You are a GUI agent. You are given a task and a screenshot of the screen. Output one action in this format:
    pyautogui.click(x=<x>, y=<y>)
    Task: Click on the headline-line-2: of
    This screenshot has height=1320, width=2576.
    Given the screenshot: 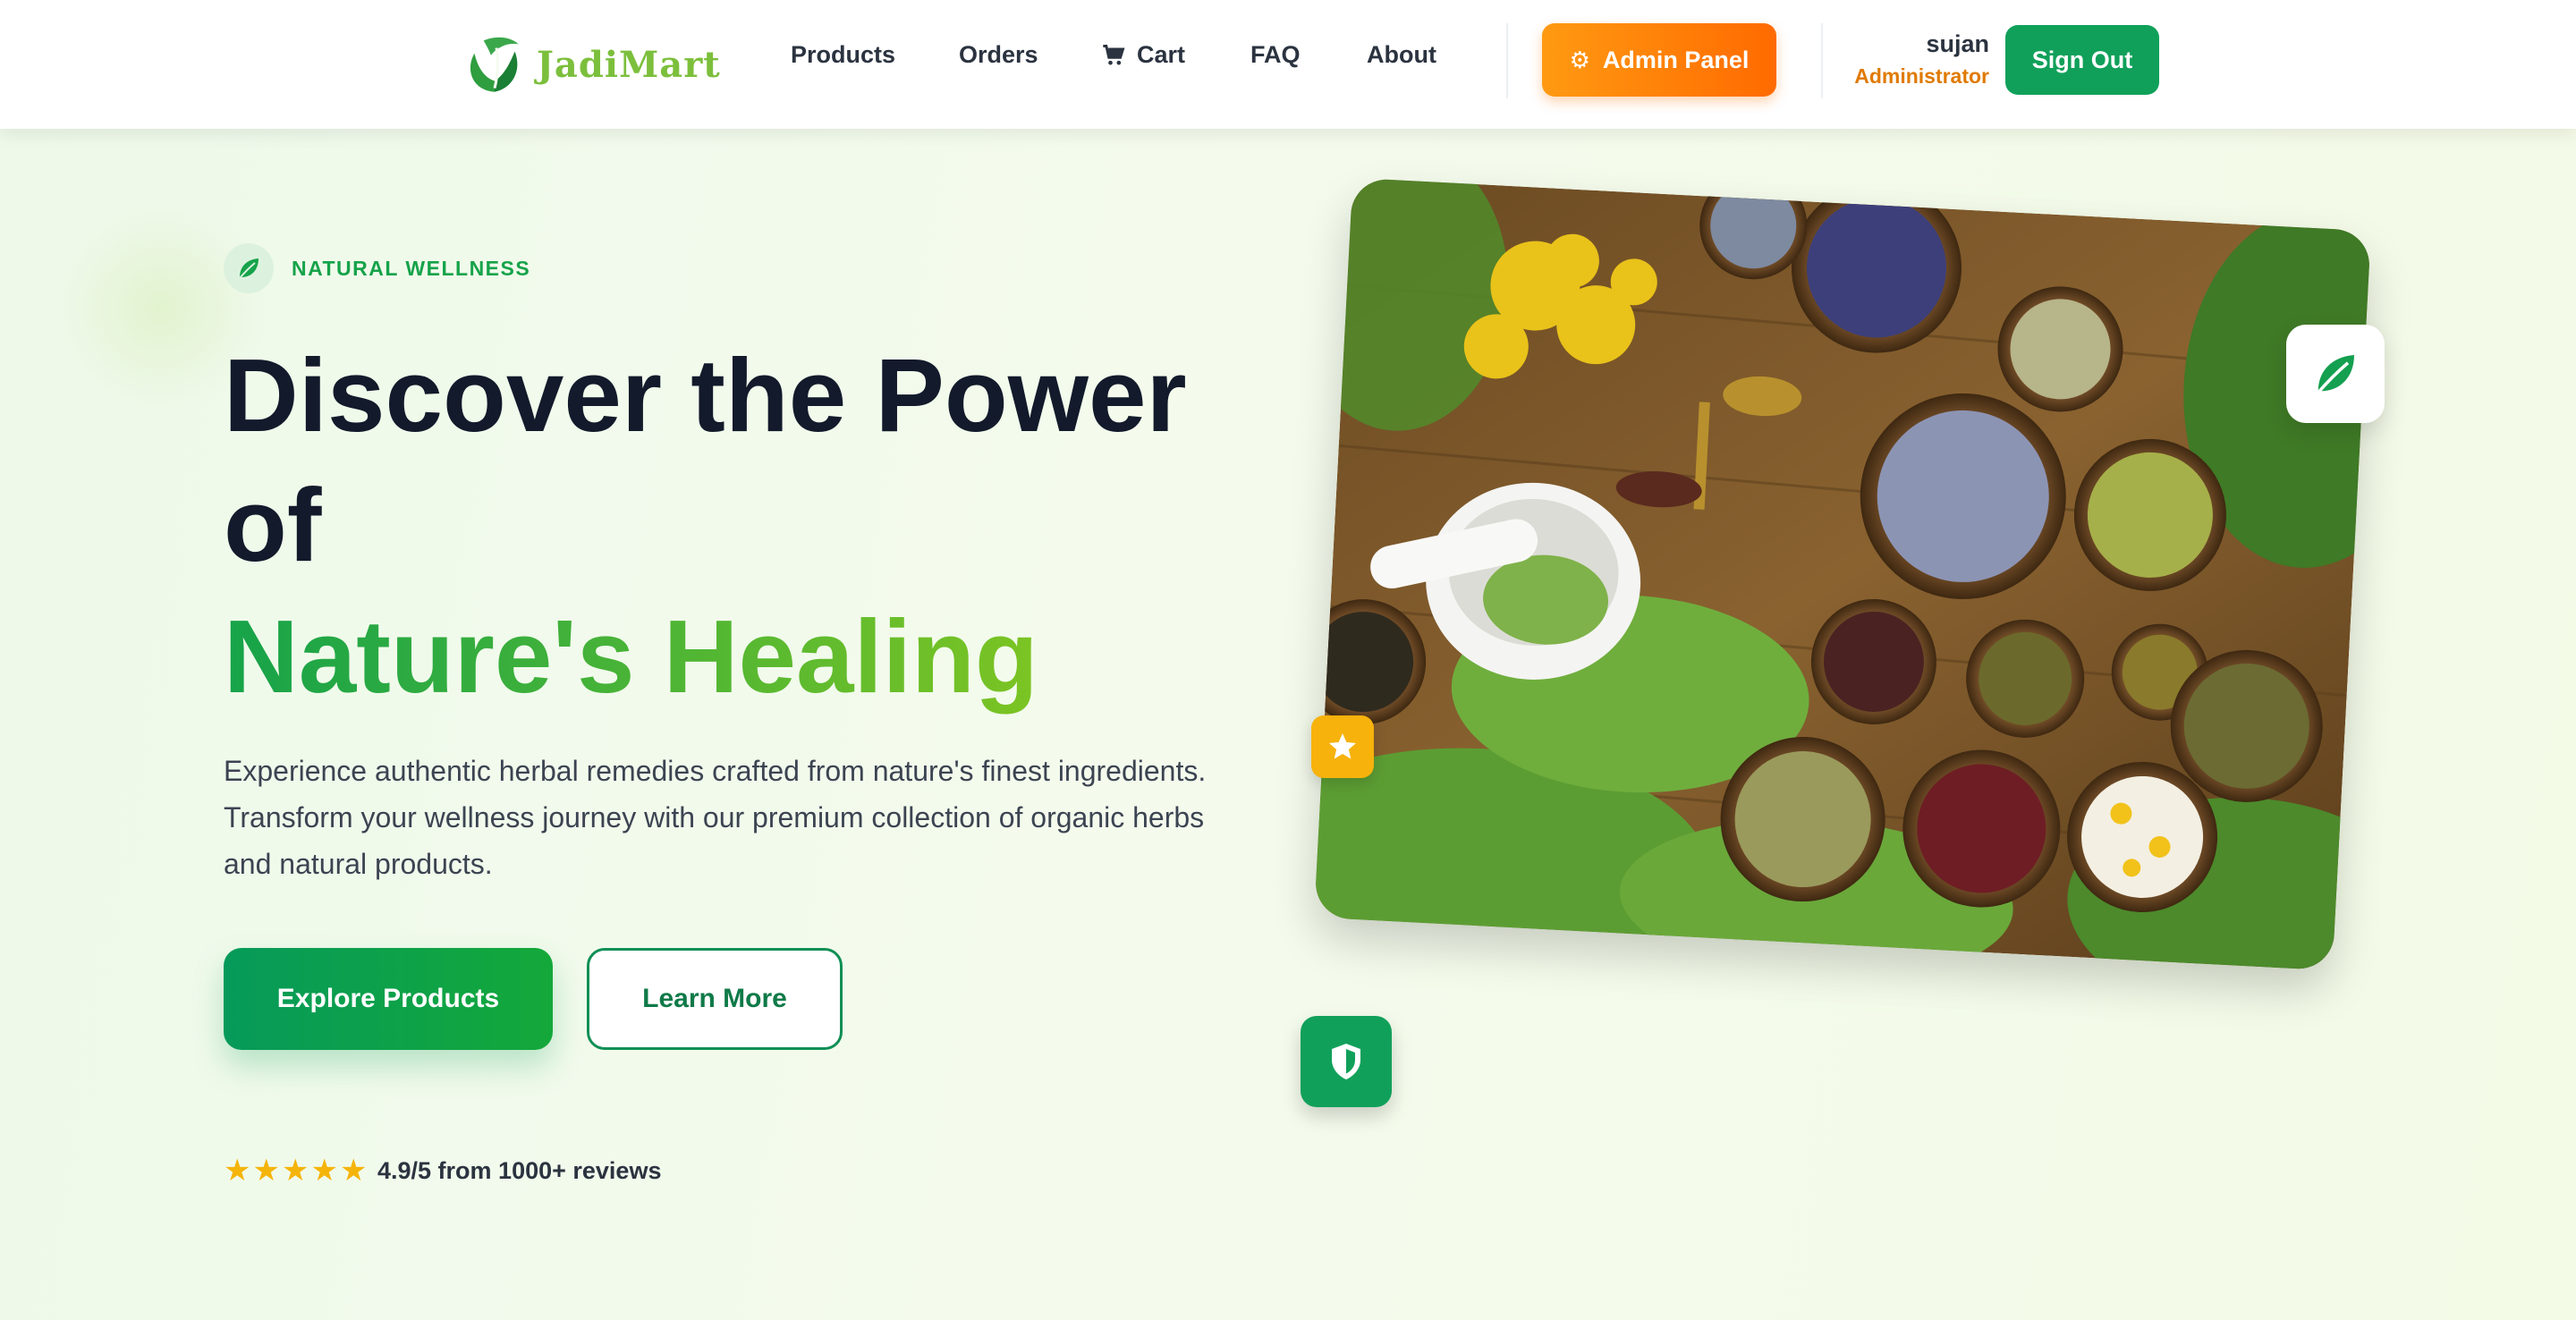 What is the action you would take?
    pyautogui.click(x=273, y=525)
    